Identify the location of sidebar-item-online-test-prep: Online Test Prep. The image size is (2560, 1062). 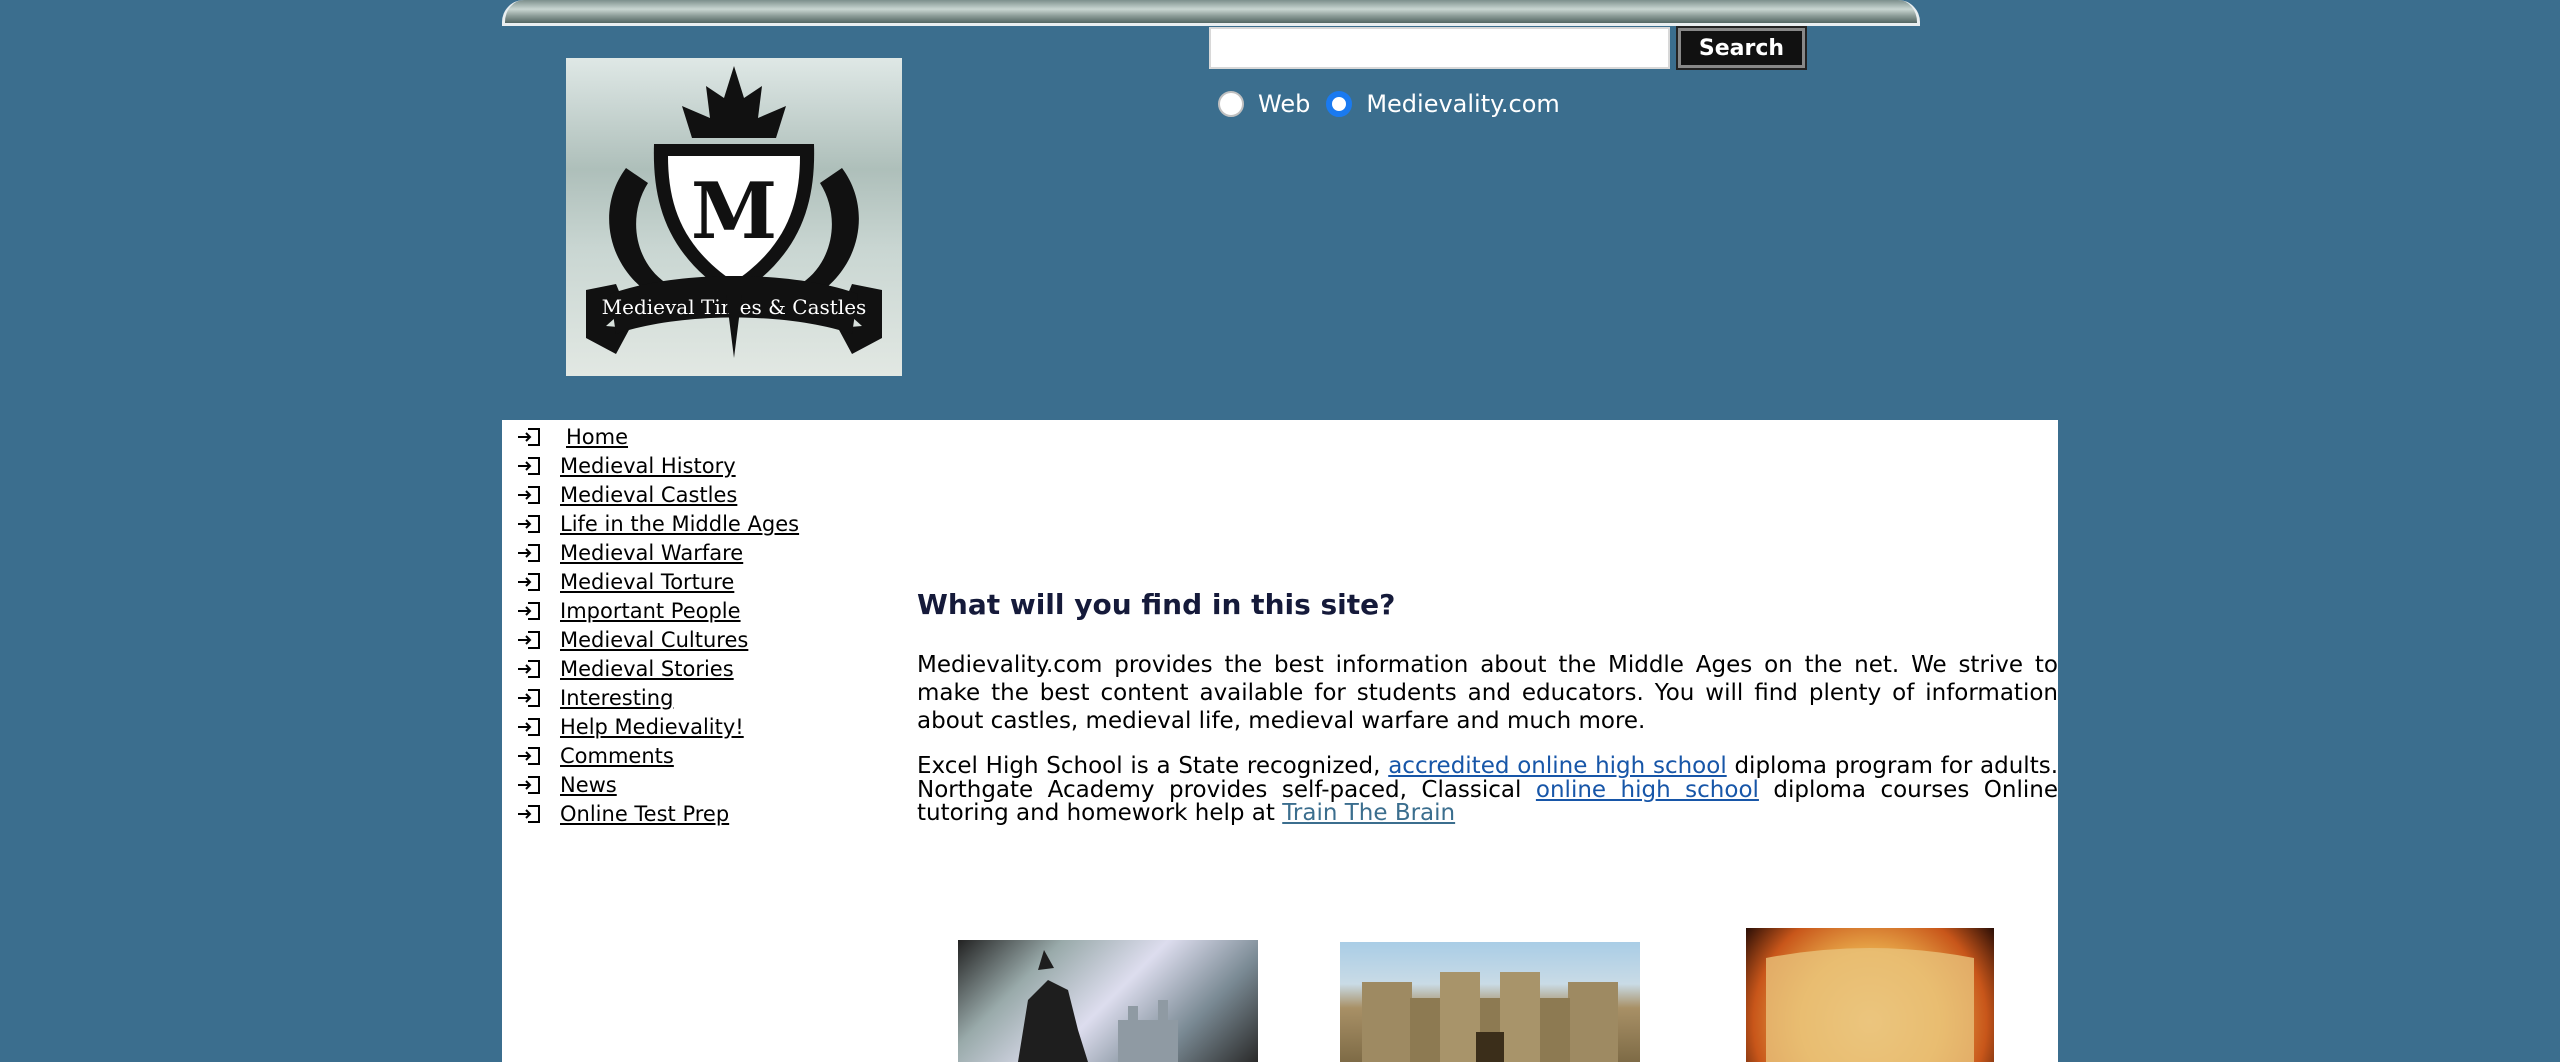
(657, 813).